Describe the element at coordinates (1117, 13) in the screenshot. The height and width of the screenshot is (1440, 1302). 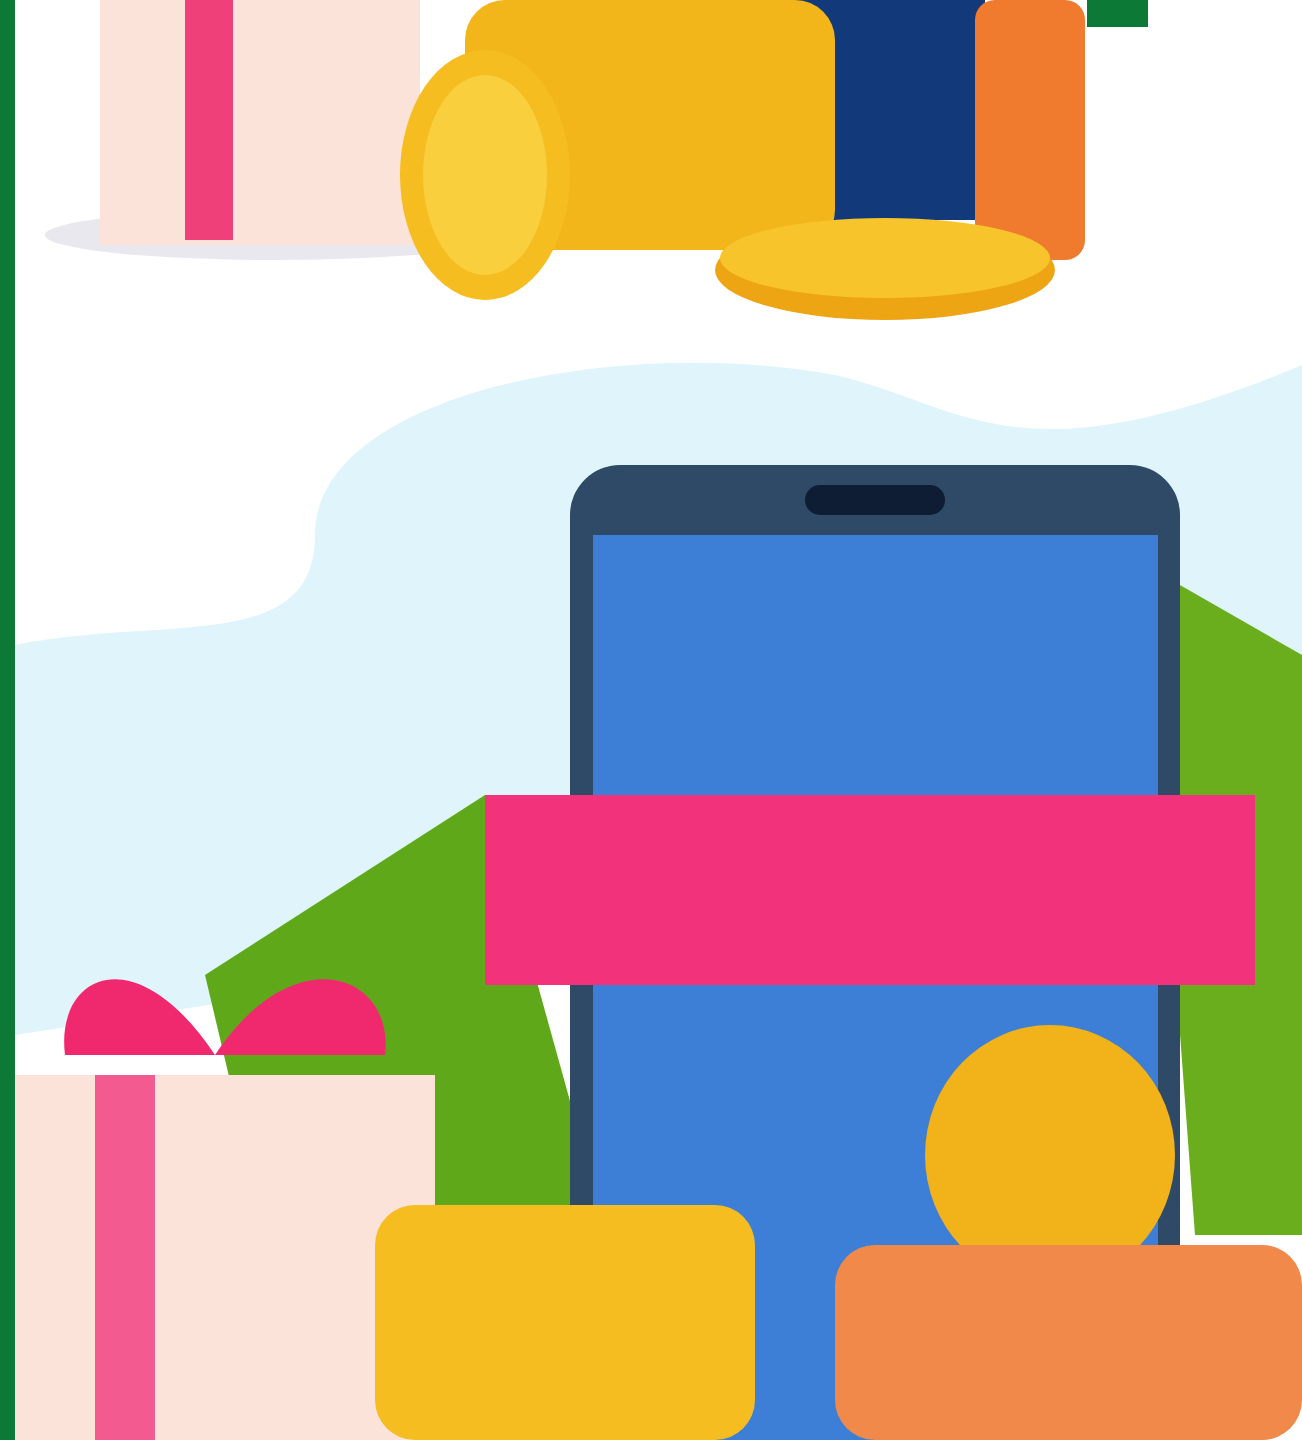
I see `header-block` at that location.